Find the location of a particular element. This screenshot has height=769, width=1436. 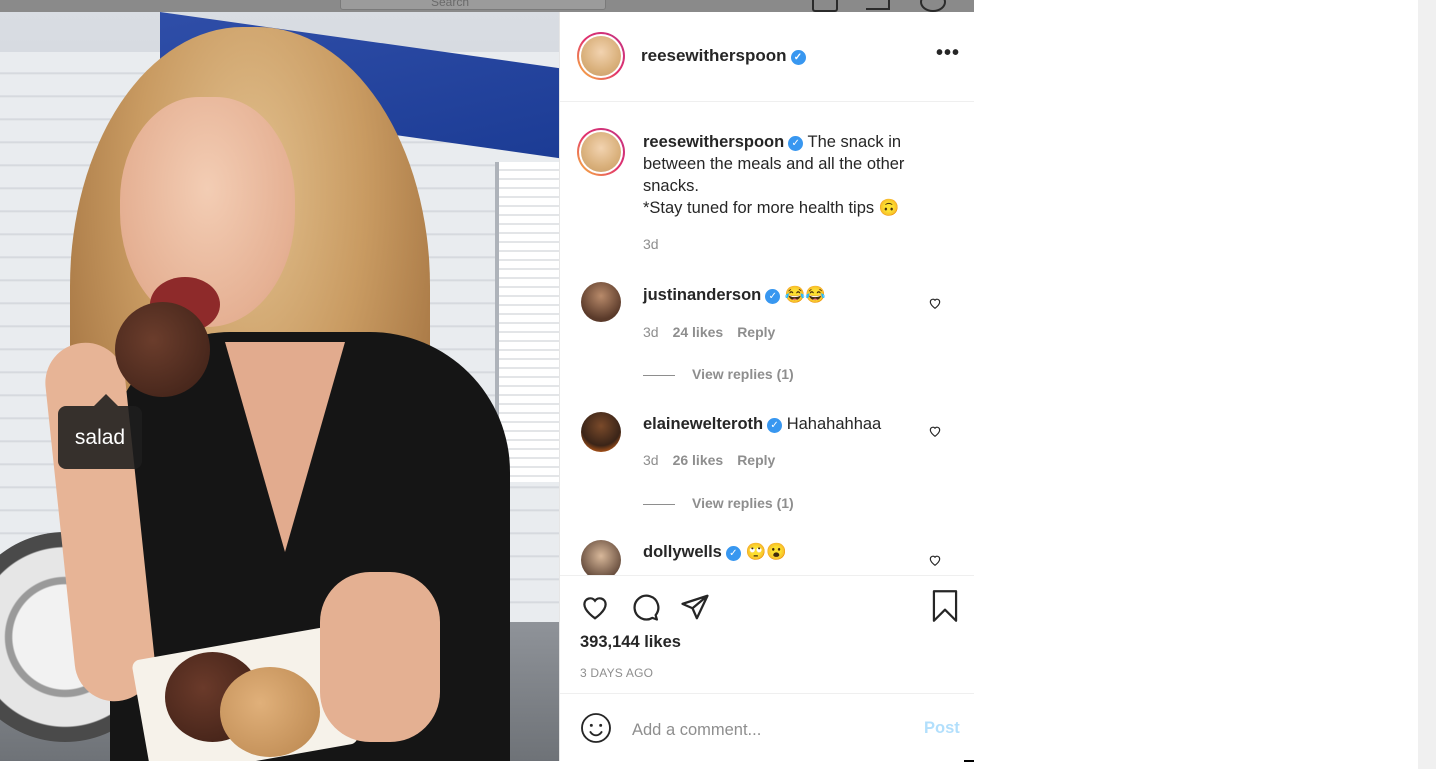

caption-time: 3d is located at coordinates (651, 244).